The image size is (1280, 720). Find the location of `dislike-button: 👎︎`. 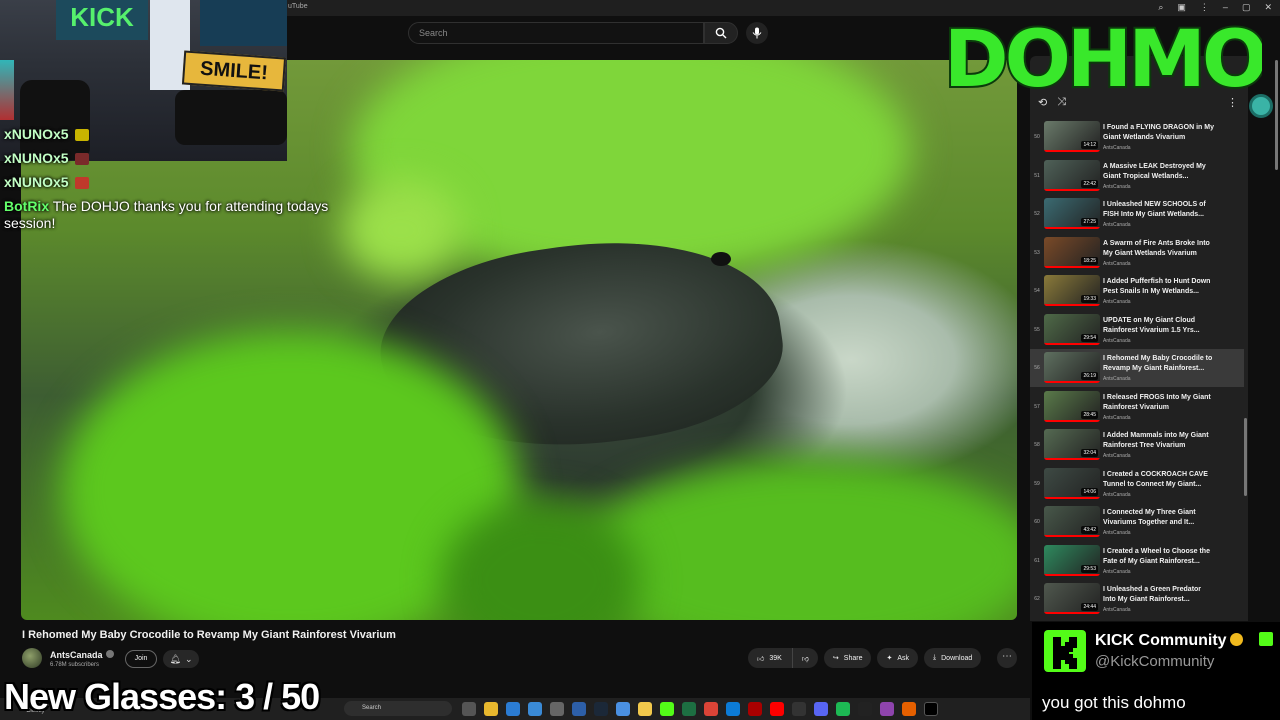

dislike-button: 👎︎ is located at coordinates (804, 658).